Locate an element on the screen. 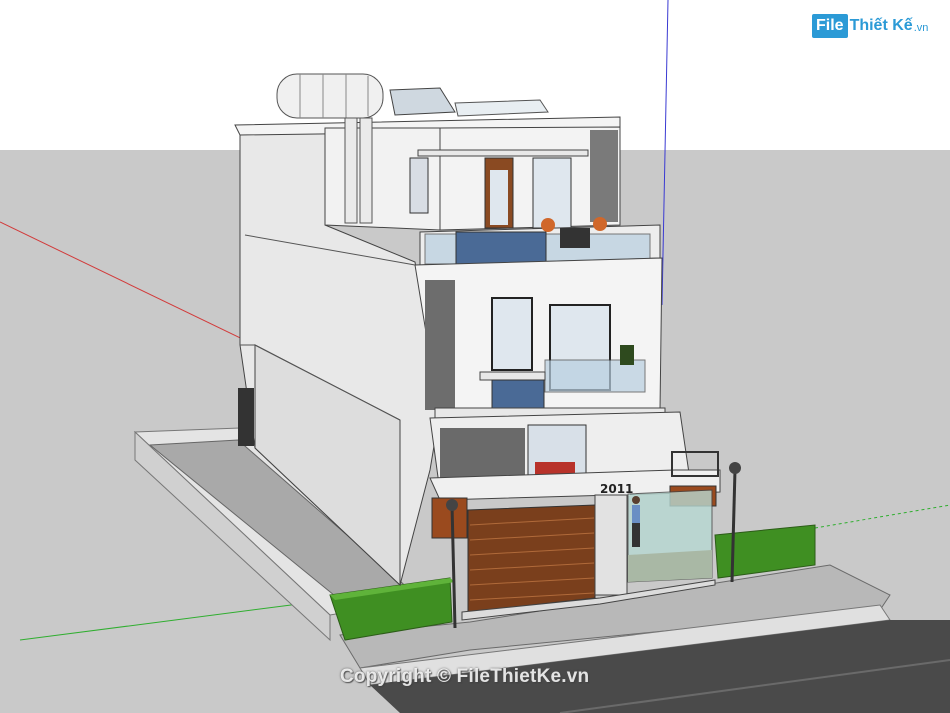 Image resolution: width=950 pixels, height=713 pixels. copyright-watermark: Copyright © FileThietKe.vn is located at coordinates (465, 676).